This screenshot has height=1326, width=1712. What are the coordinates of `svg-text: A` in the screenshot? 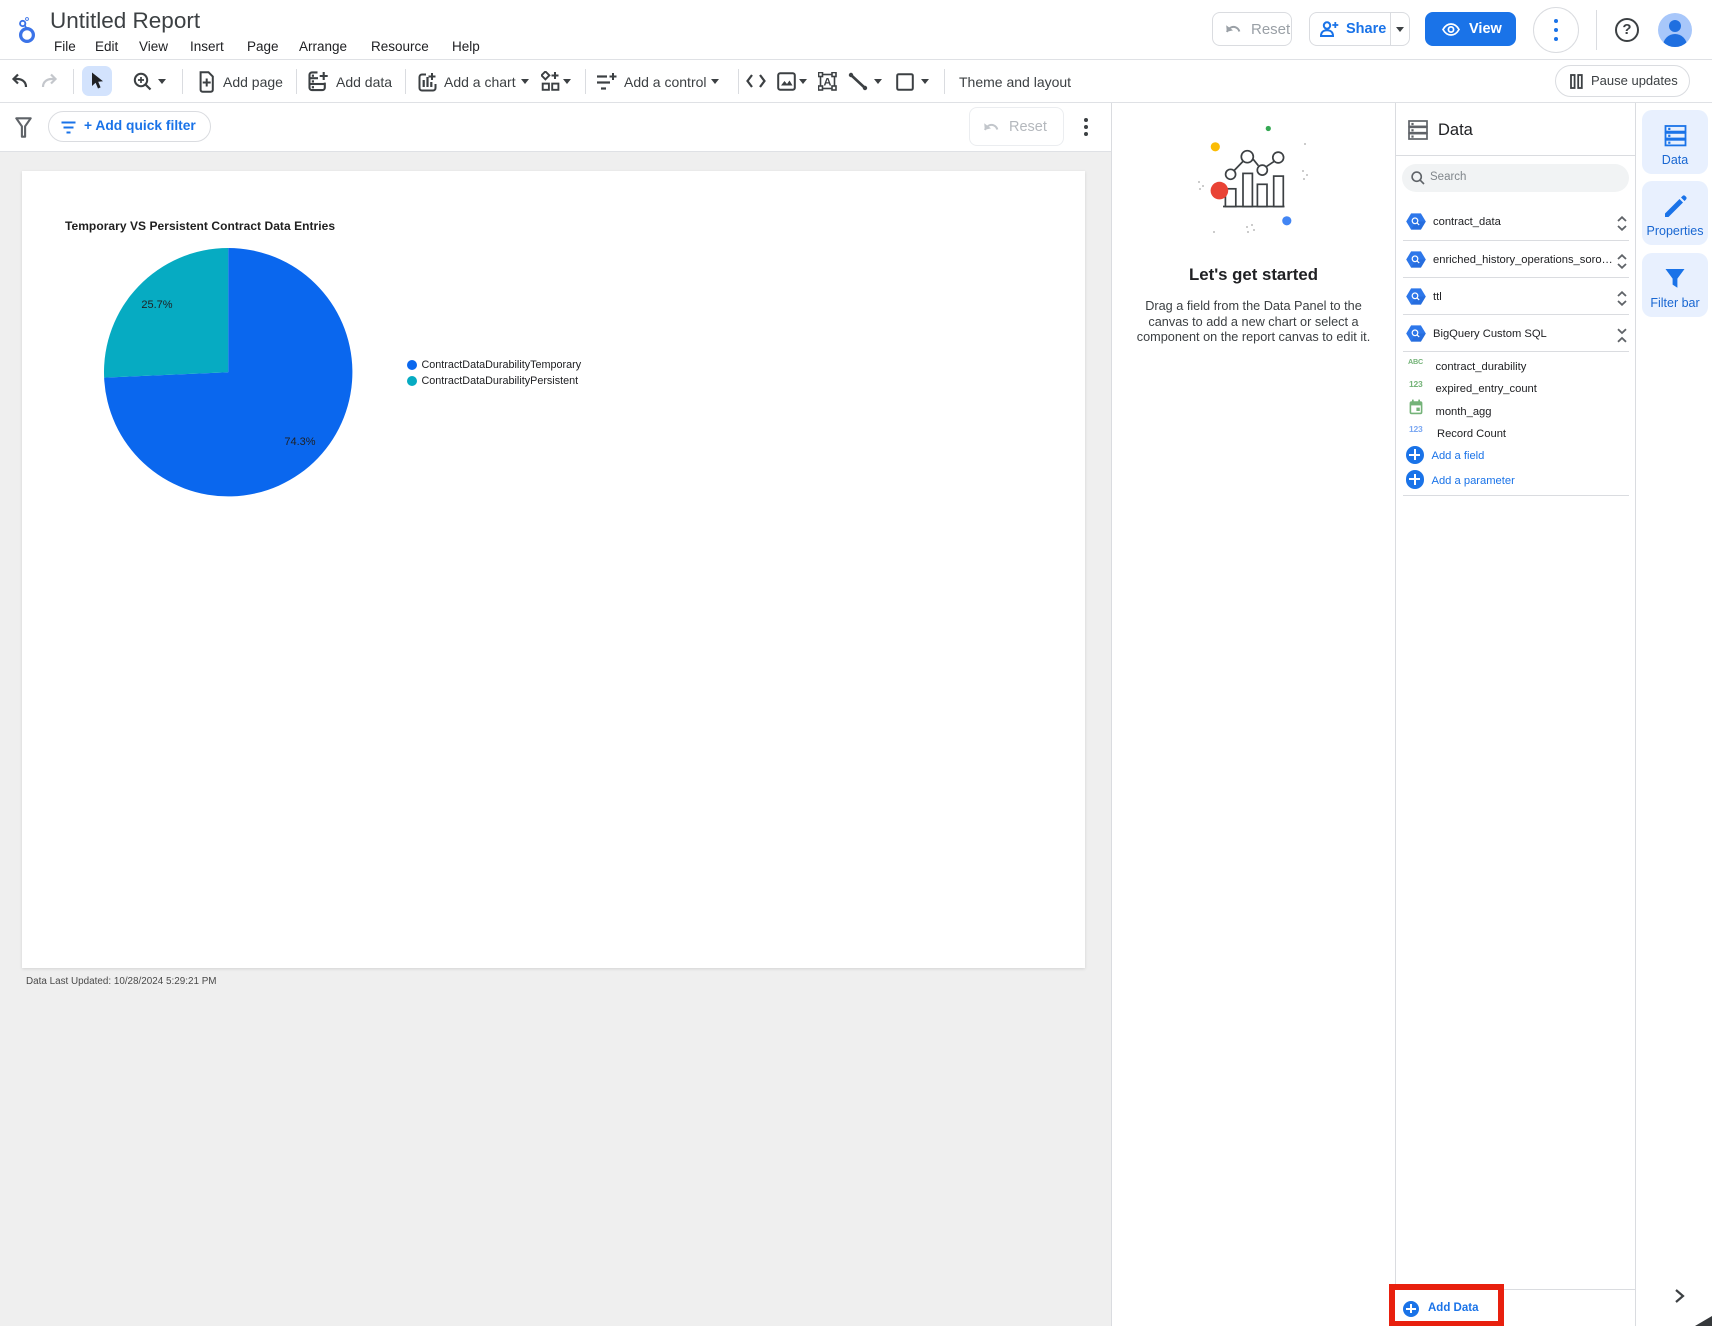 It's located at (828, 83).